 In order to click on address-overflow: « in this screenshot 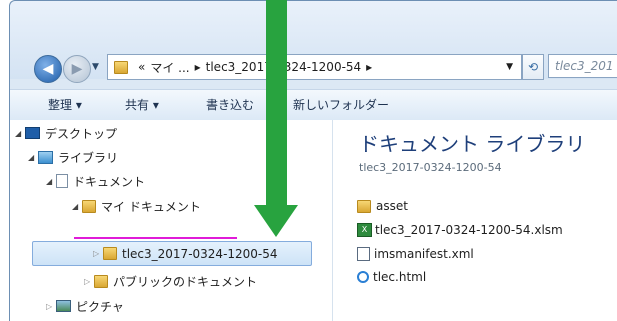, I will do `click(141, 67)`.